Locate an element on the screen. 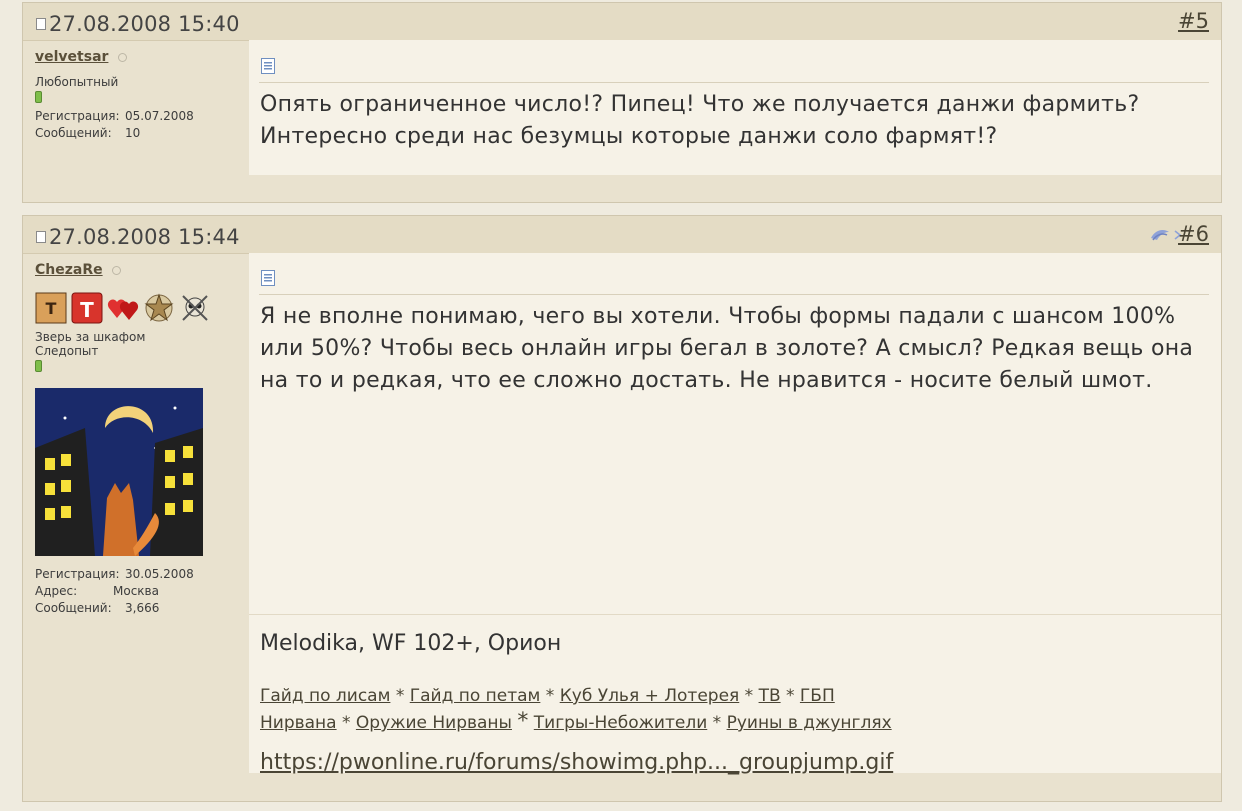  user-stat: Сообщений: 3,666 is located at coordinates (135, 608).